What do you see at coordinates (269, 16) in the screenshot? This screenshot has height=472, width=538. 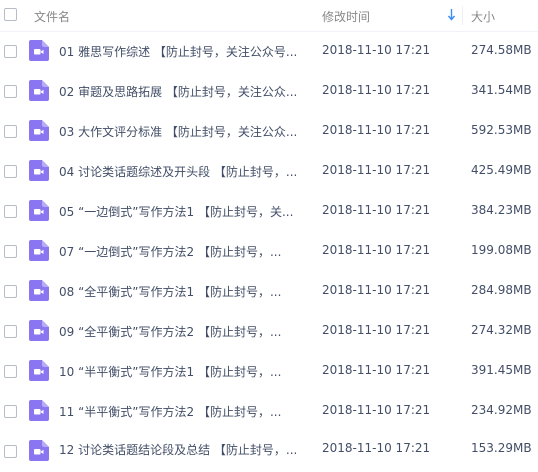 I see `file-list-header: 文件名 修改时间 大小` at bounding box center [269, 16].